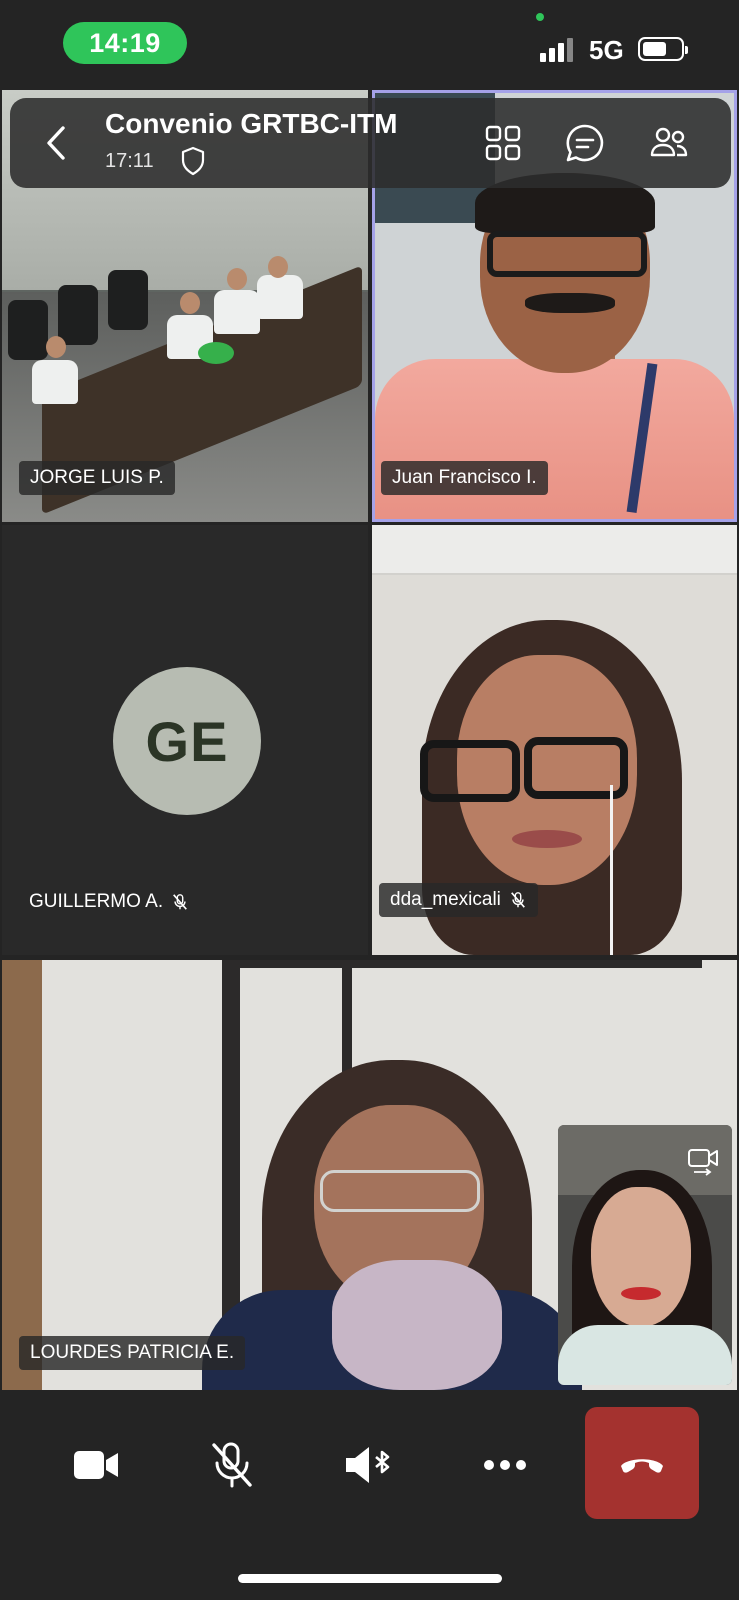 Image resolution: width=739 pixels, height=1600 pixels. I want to click on more-icon, so click(505, 1465).